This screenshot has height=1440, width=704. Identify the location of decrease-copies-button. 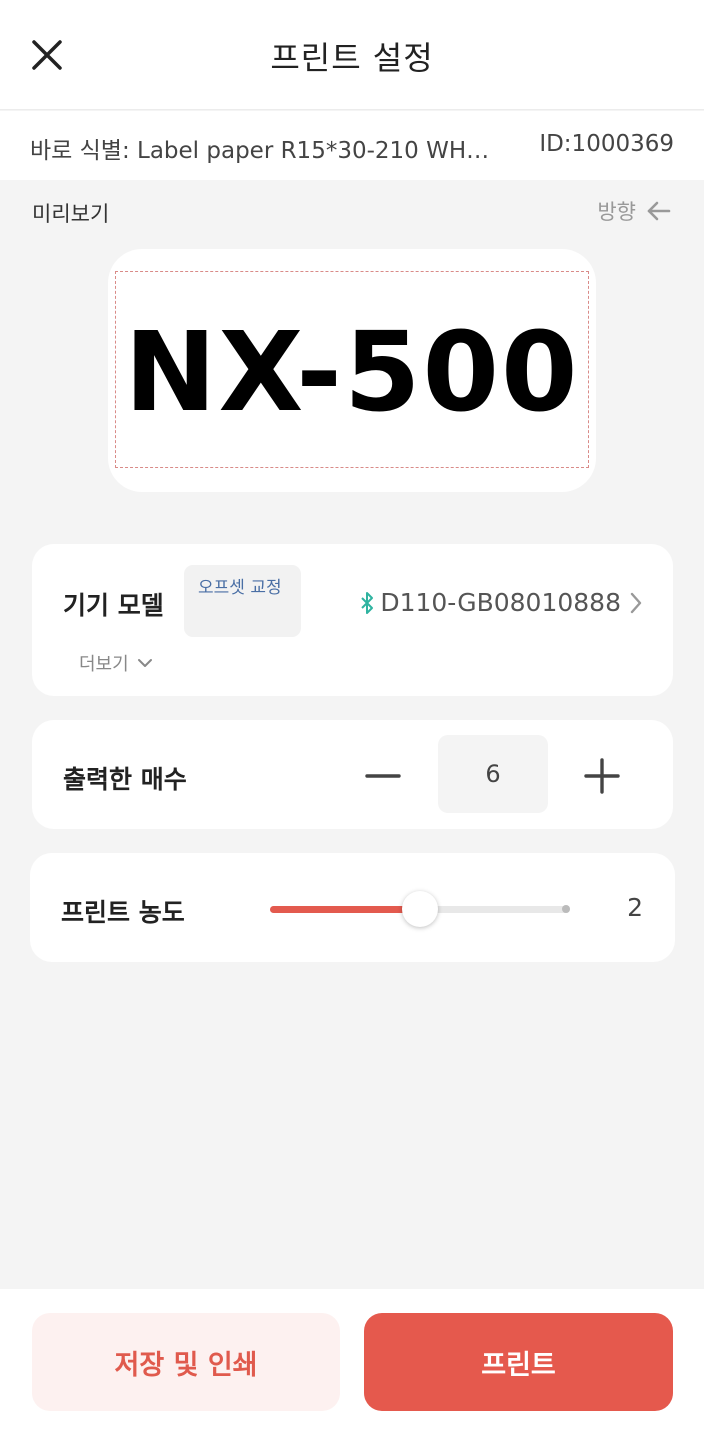
(383, 776).